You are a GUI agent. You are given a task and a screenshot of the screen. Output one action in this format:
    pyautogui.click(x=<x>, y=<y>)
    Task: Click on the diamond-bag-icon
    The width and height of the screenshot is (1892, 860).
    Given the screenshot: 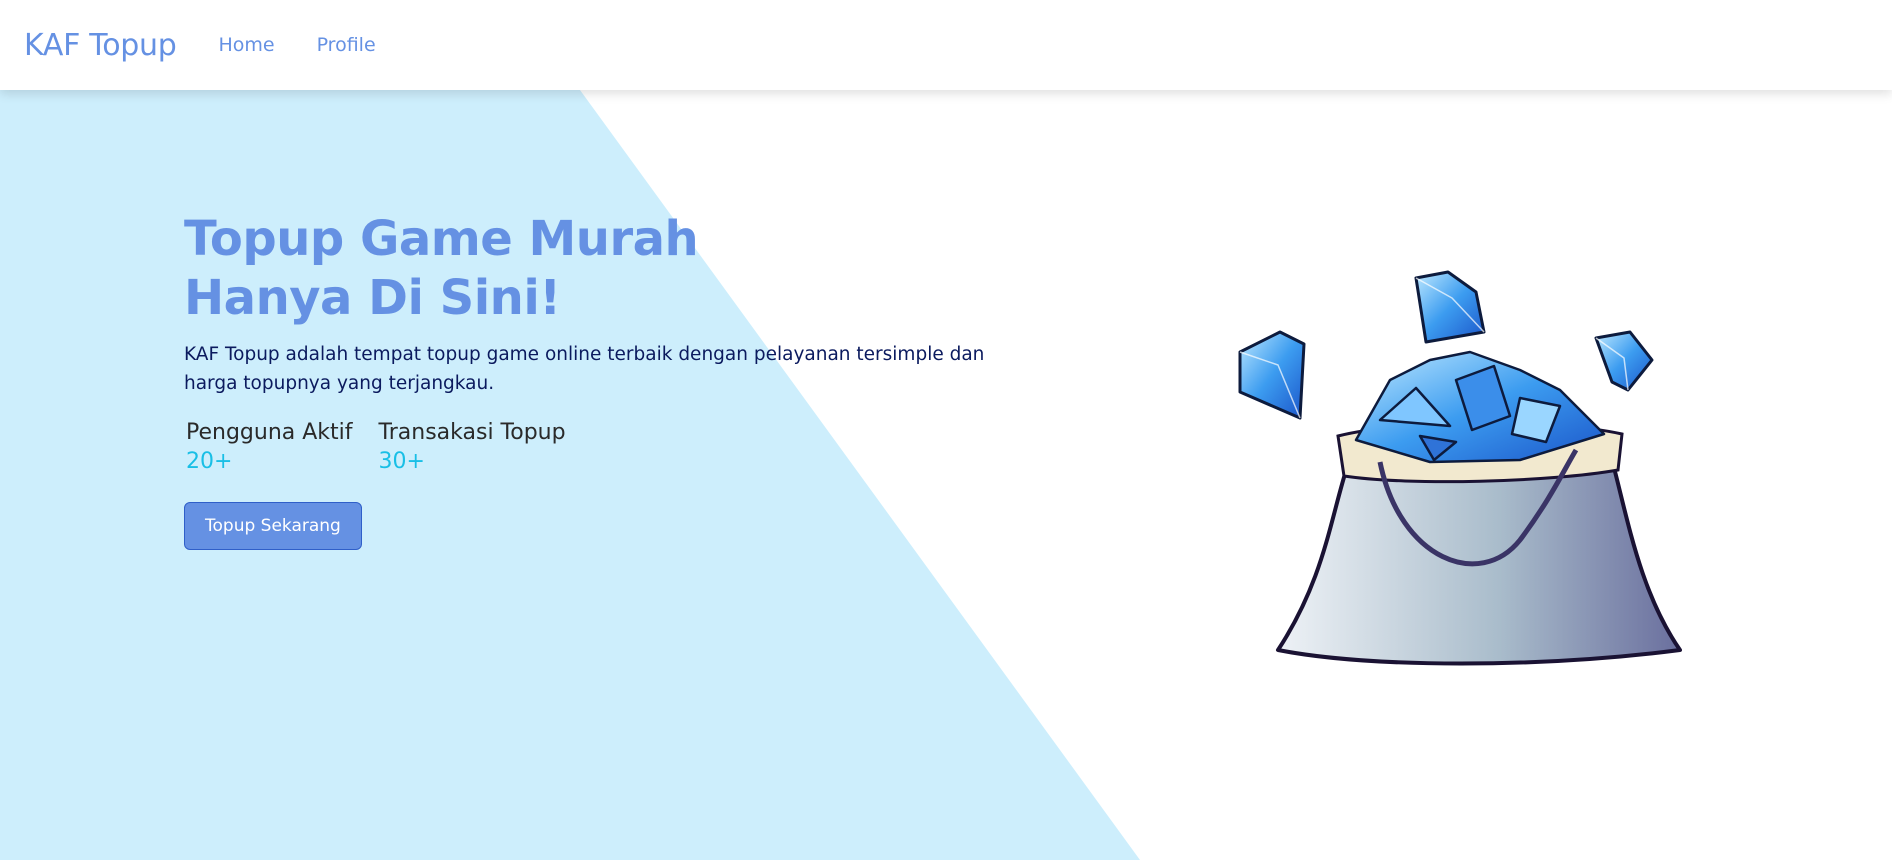 What is the action you would take?
    pyautogui.click(x=1460, y=468)
    